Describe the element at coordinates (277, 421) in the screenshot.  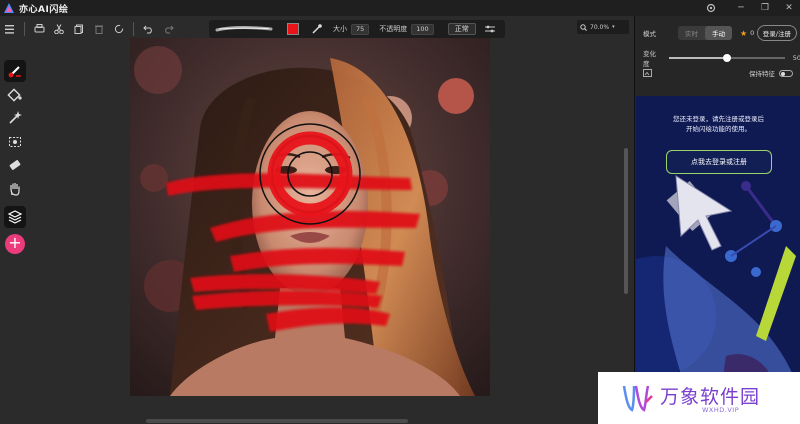
I see `canvas-horizontal-scrollbar` at that location.